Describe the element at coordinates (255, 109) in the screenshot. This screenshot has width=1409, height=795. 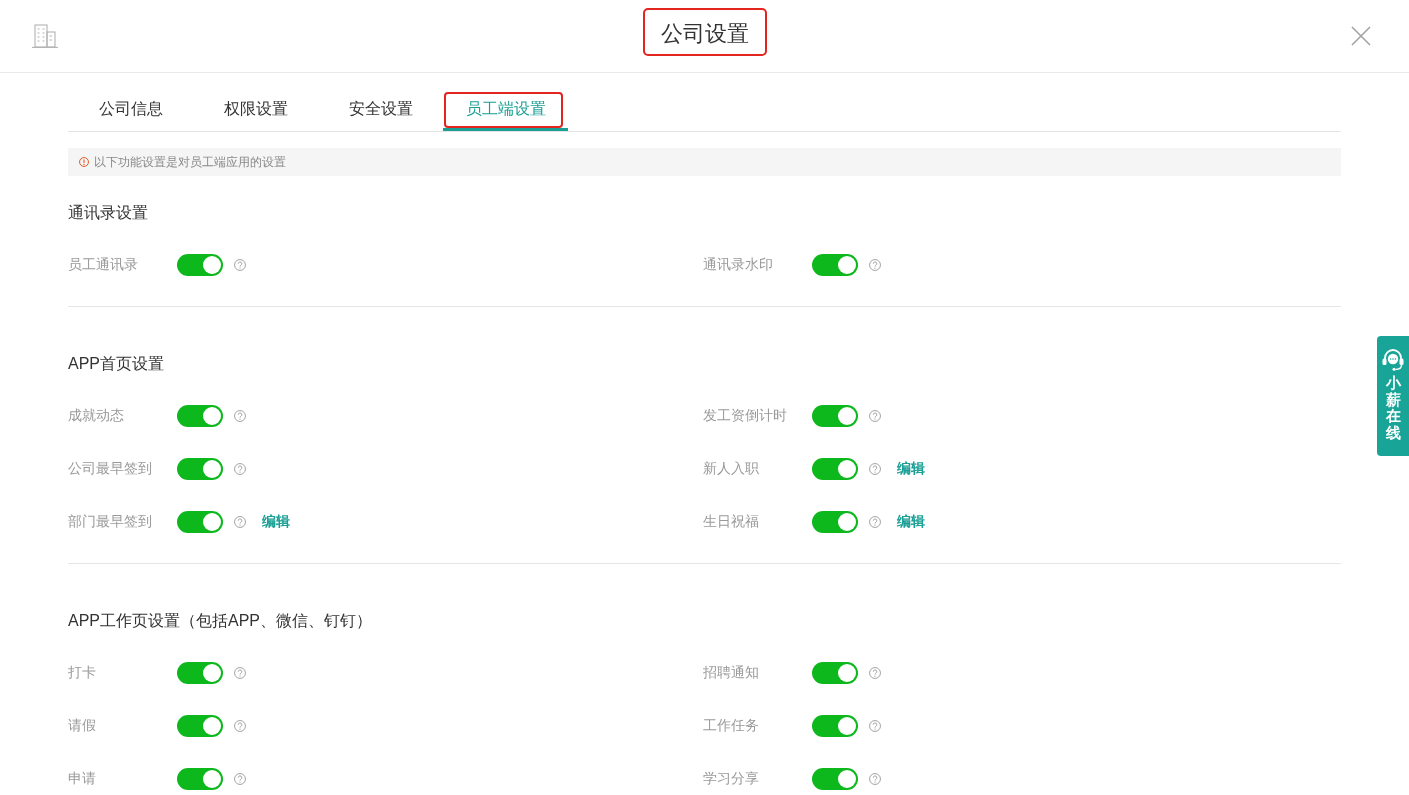
I see `tab: 权限设置` at that location.